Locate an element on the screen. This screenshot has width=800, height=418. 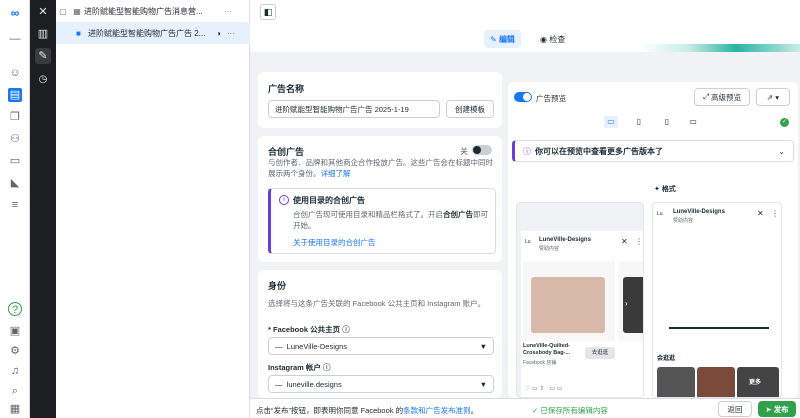
terms-link: 条款和广告发布准则 is located at coordinates (437, 410).